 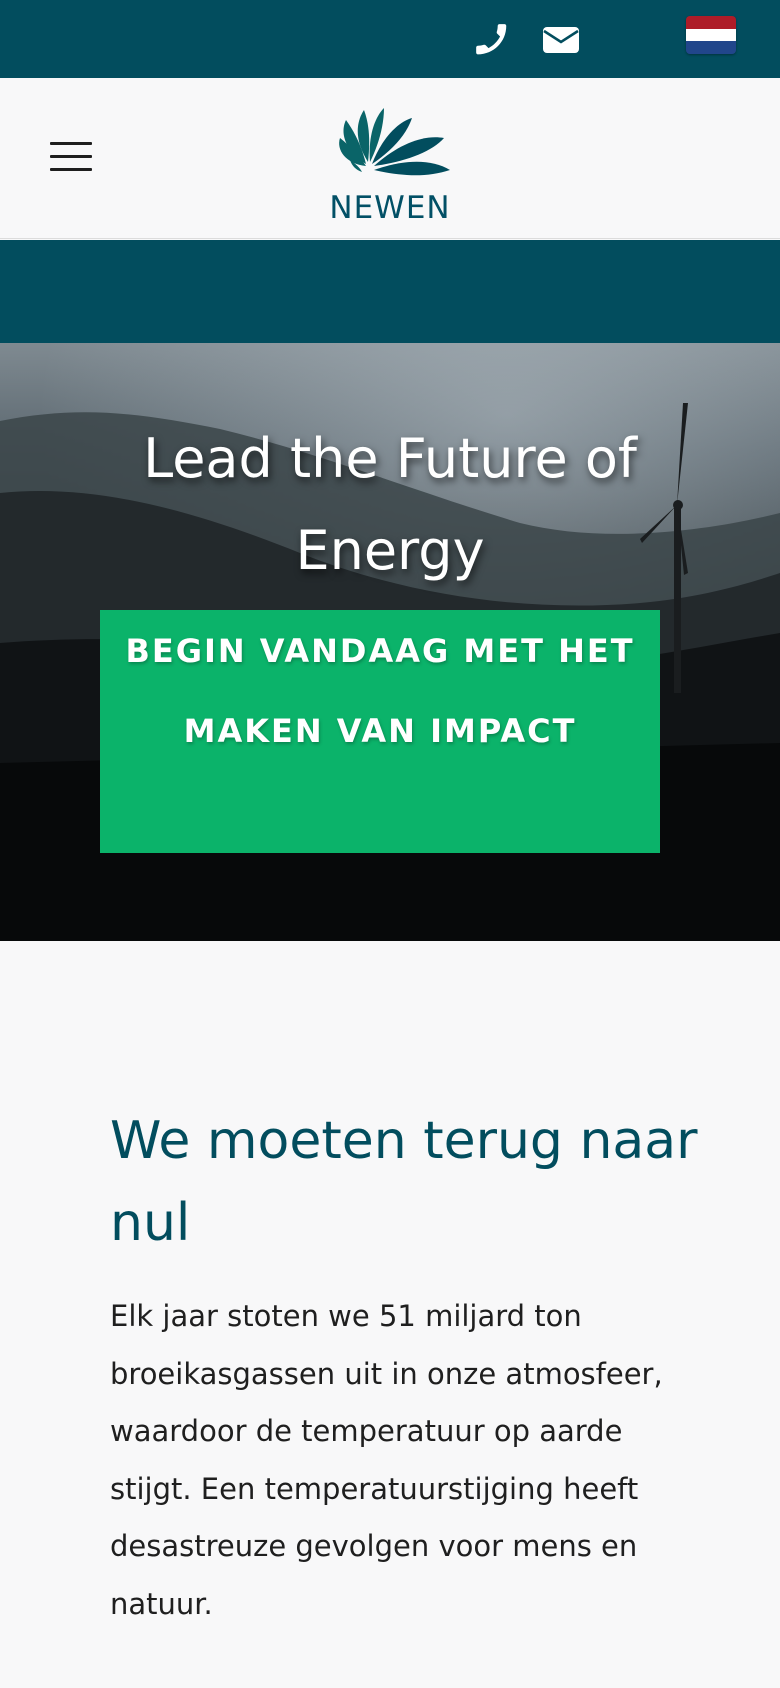 I want to click on section-heading: We moeten terug naar nul, so click(x=404, y=1182).